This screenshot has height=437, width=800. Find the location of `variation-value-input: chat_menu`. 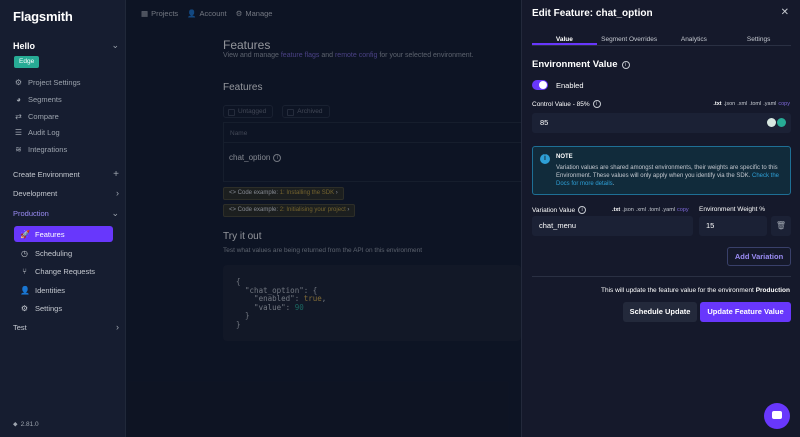

variation-value-input: chat_menu is located at coordinates (612, 226).